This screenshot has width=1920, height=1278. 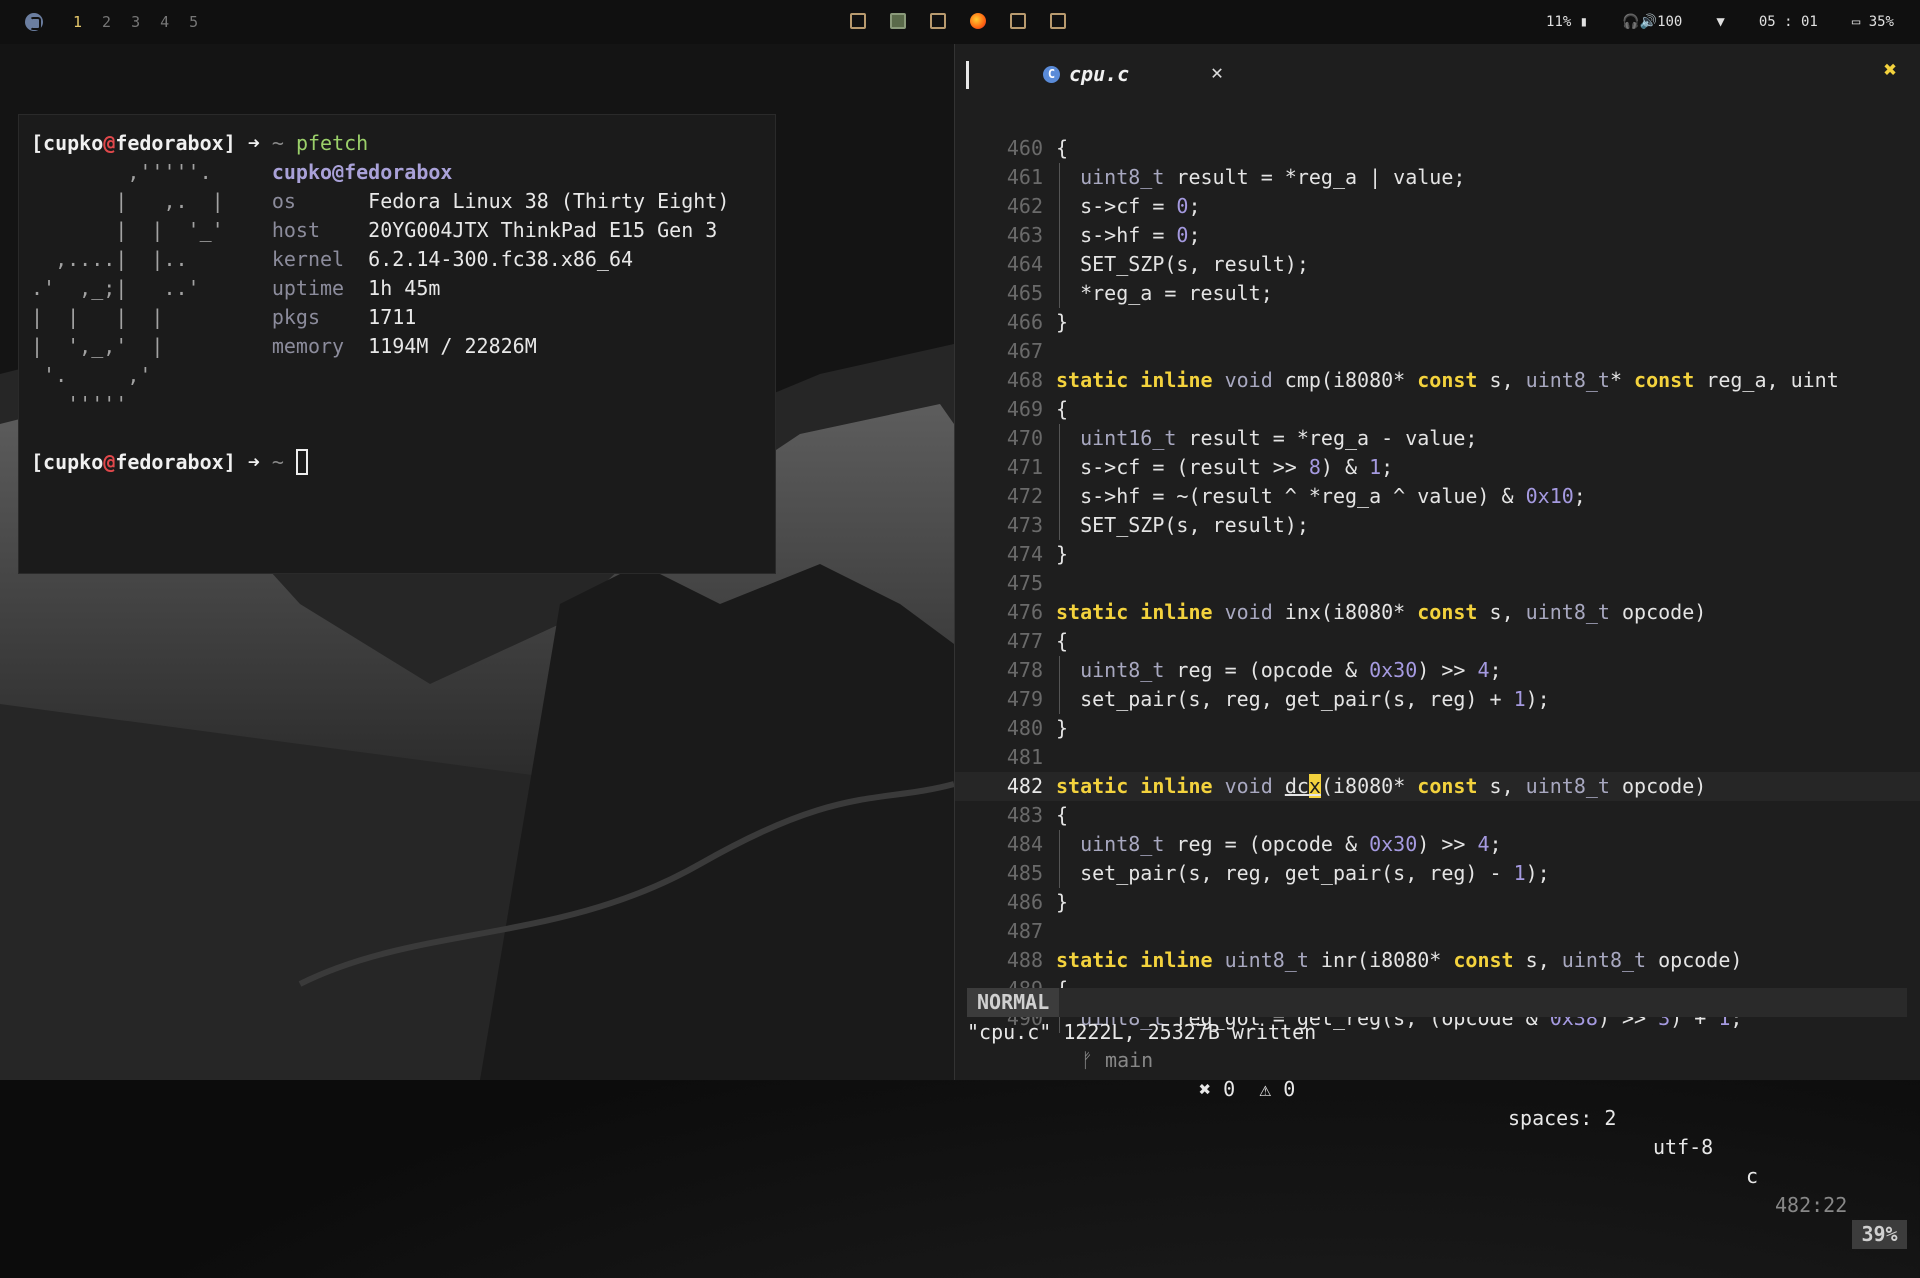 I want to click on line-number: 461, so click(x=1024, y=177).